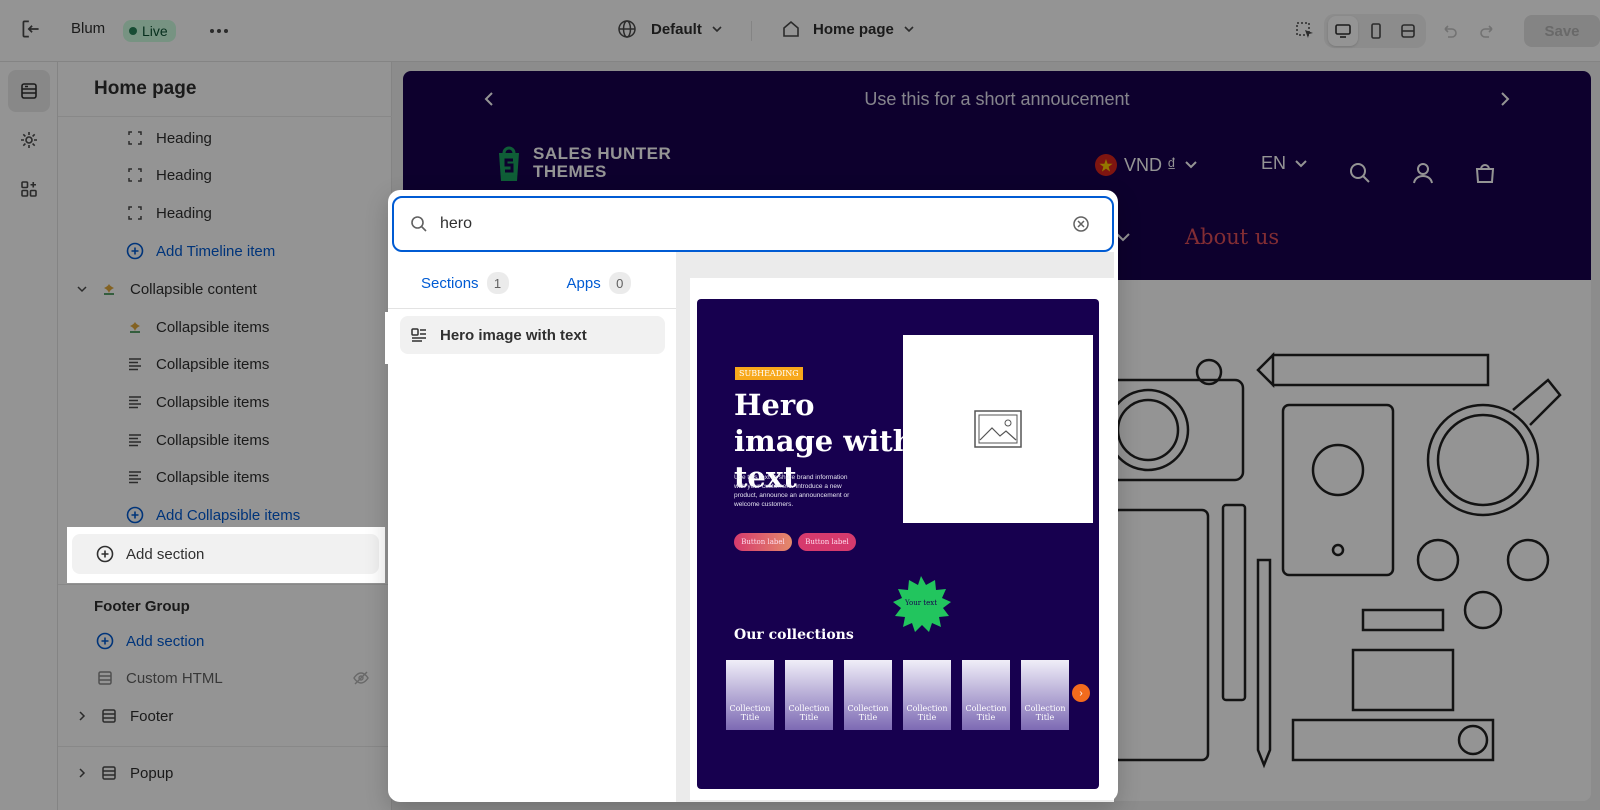 Image resolution: width=1600 pixels, height=810 pixels. I want to click on sections-nav-button, so click(29, 91).